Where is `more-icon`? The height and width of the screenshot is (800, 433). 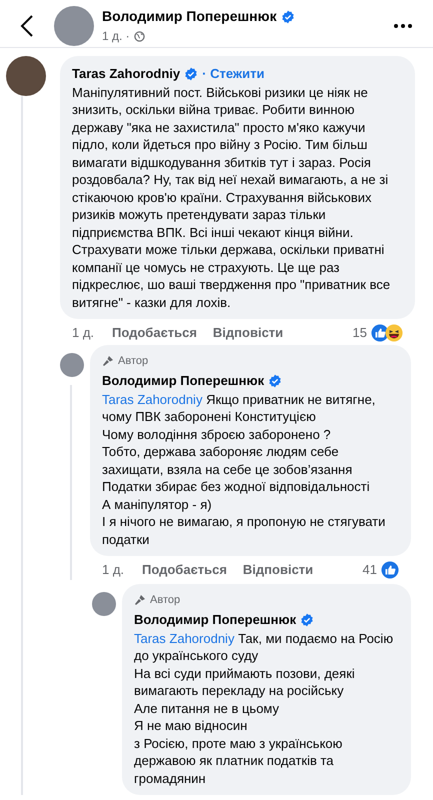 more-icon is located at coordinates (403, 26).